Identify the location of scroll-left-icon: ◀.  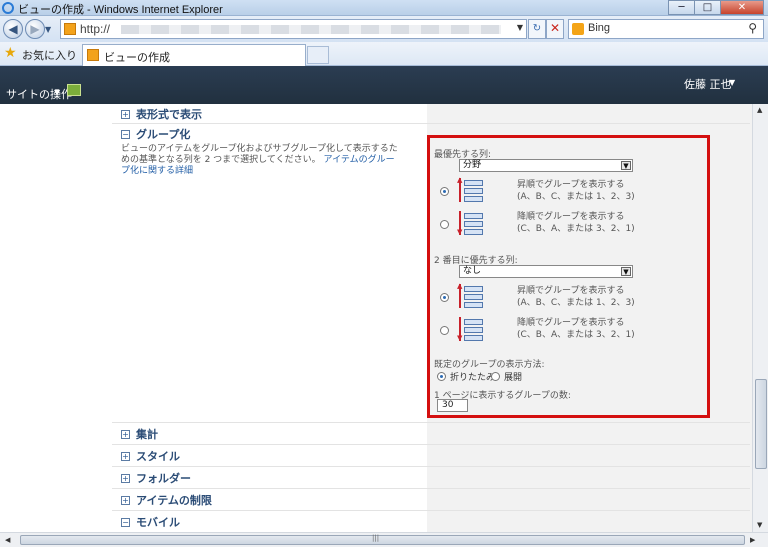
(7, 540).